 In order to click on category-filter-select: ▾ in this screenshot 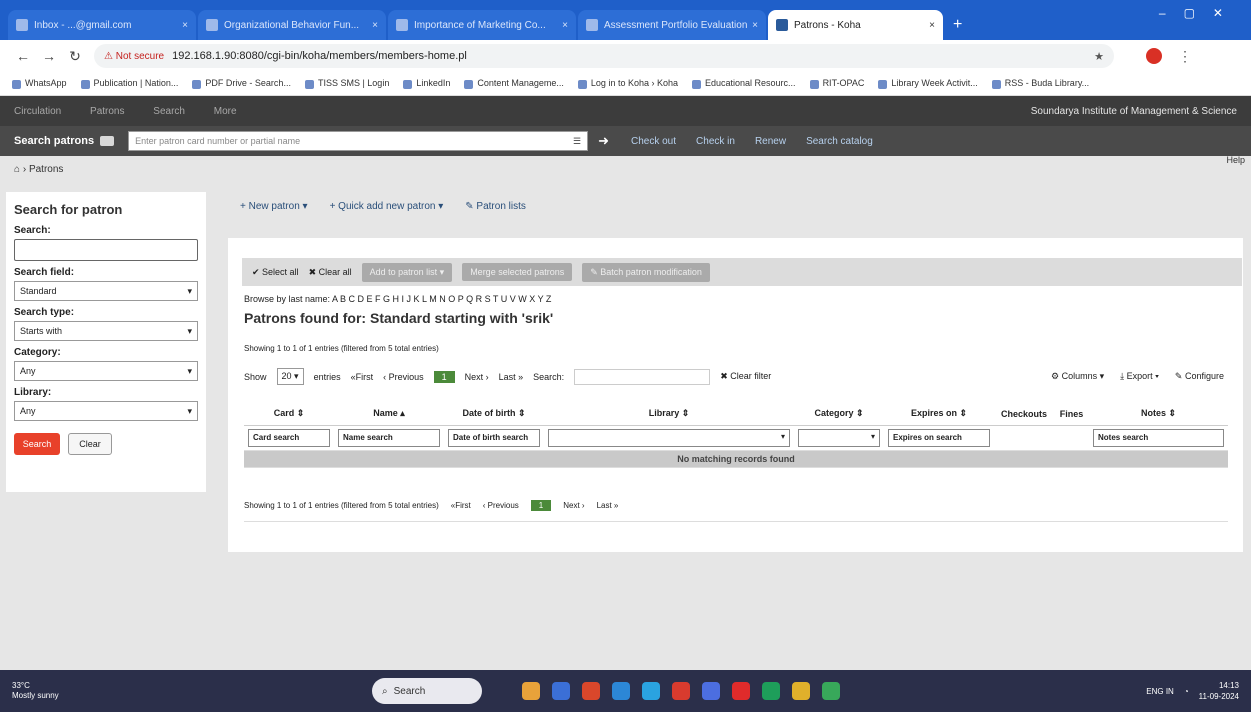, I will do `click(839, 438)`.